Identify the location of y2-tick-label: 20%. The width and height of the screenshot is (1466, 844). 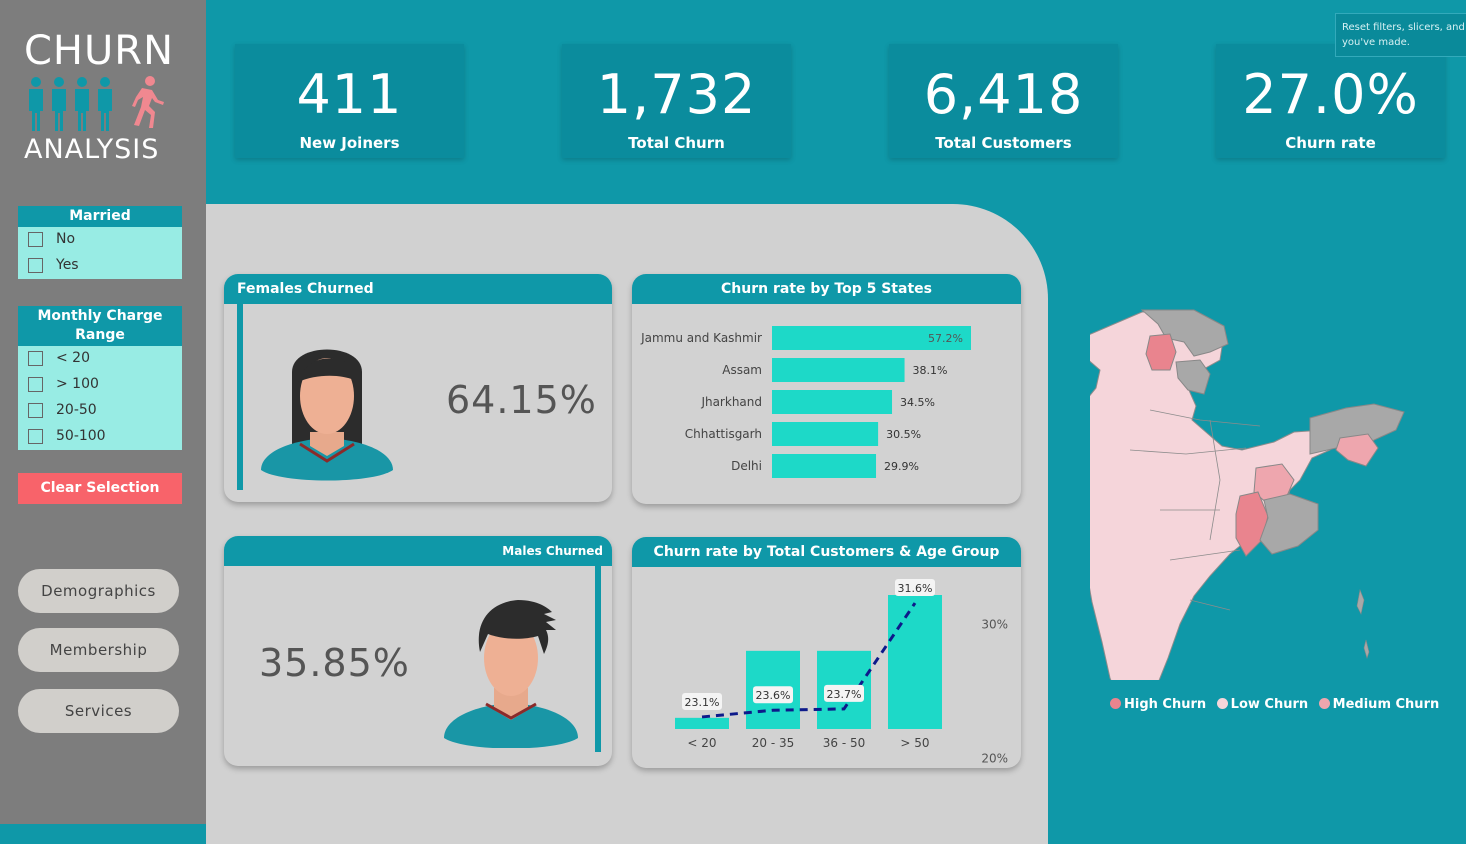
(994, 758).